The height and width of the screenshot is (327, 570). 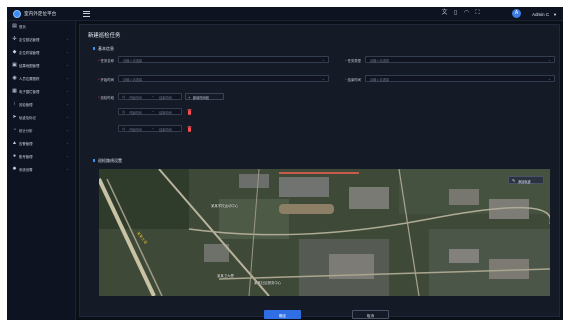 What do you see at coordinates (41, 78) in the screenshot?
I see `sidebar-item-person-tracking: ◉ 人员位置跟踪 ⌄` at bounding box center [41, 78].